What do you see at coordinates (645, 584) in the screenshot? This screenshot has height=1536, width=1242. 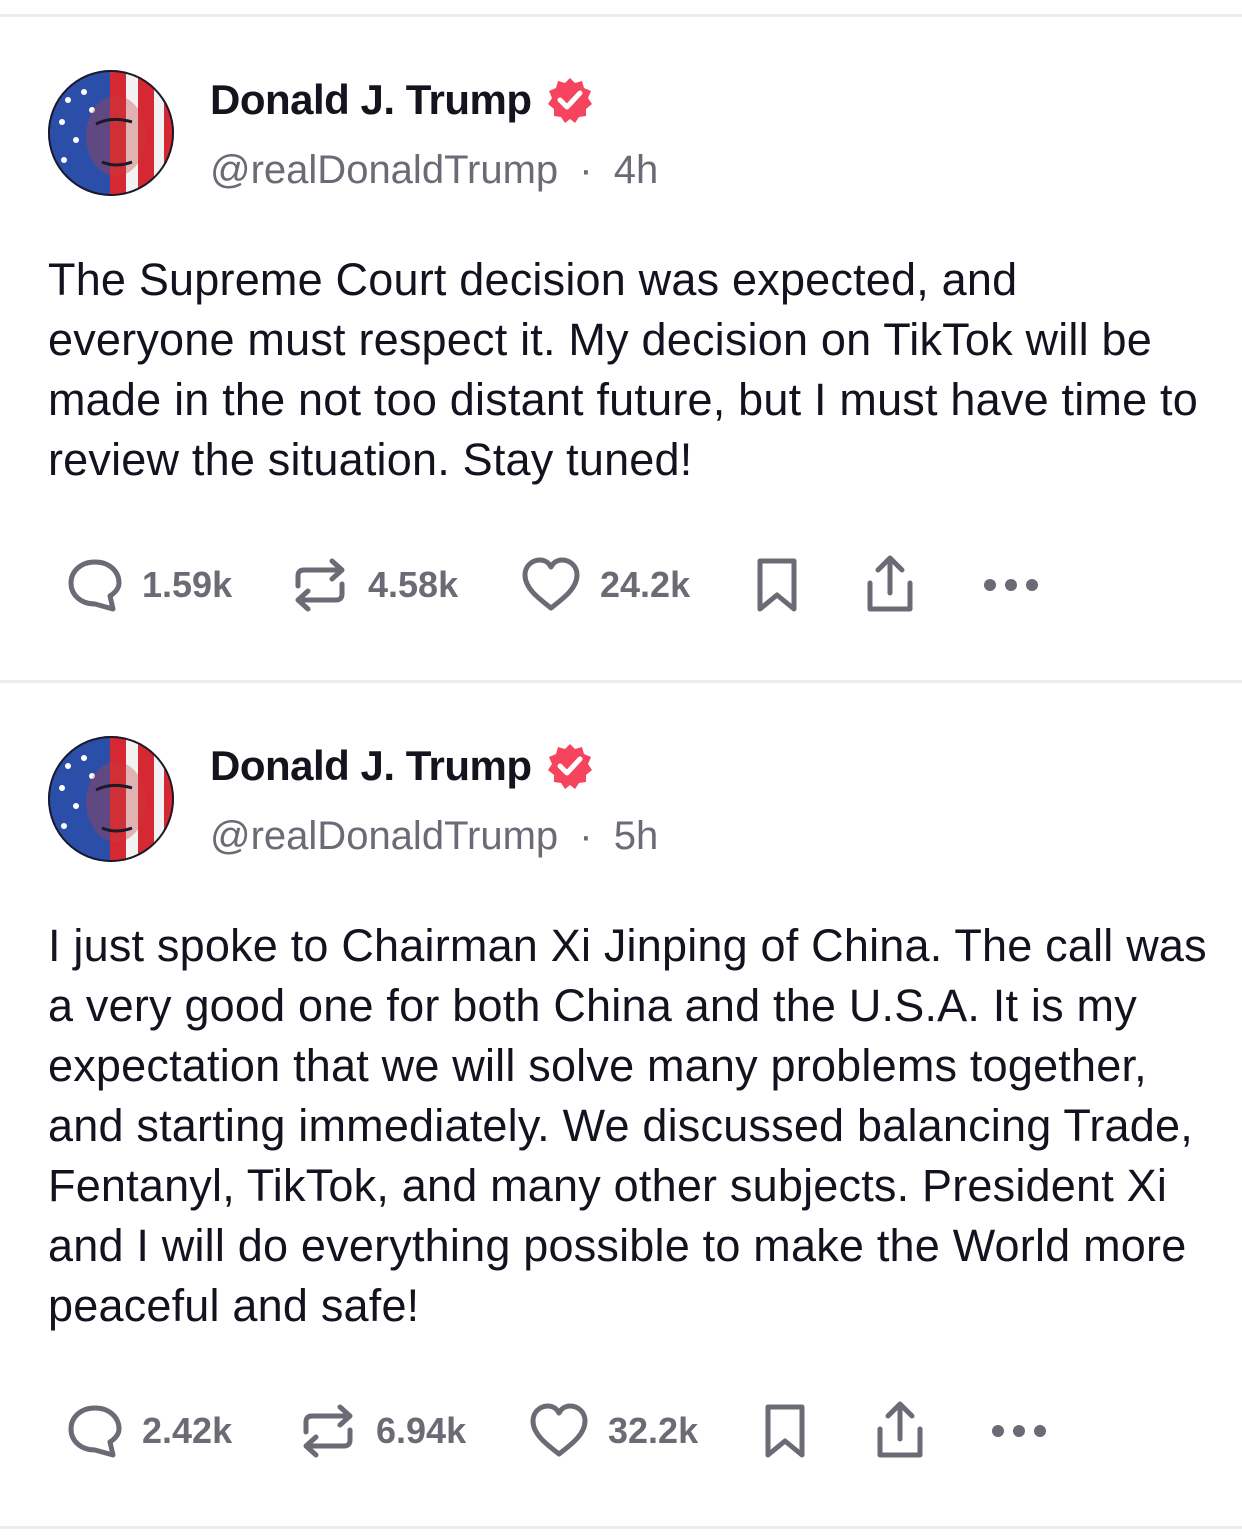 I see `like-count: 24.2k` at bounding box center [645, 584].